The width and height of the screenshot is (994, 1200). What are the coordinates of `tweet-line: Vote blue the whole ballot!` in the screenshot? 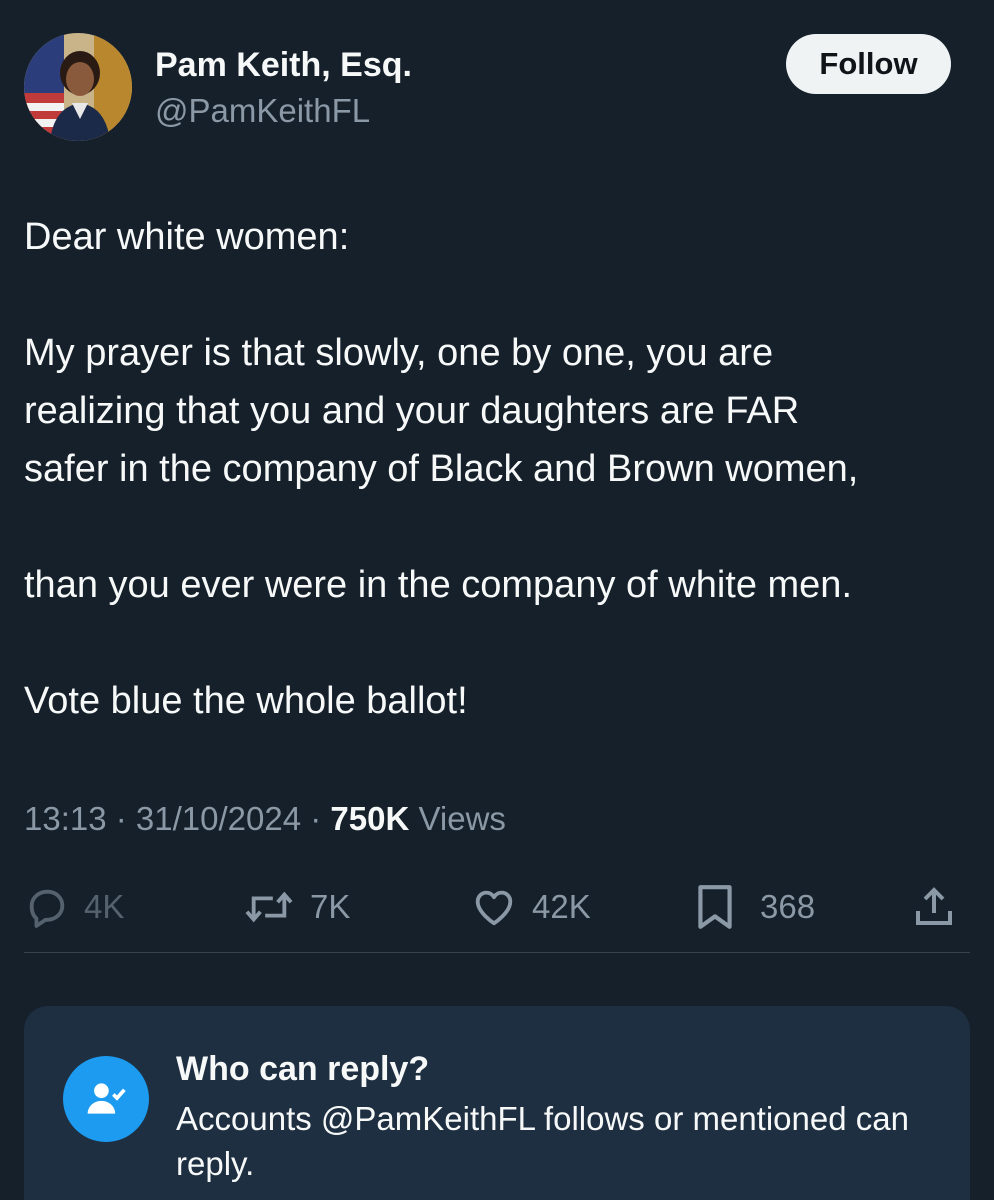 It's located at (246, 701).